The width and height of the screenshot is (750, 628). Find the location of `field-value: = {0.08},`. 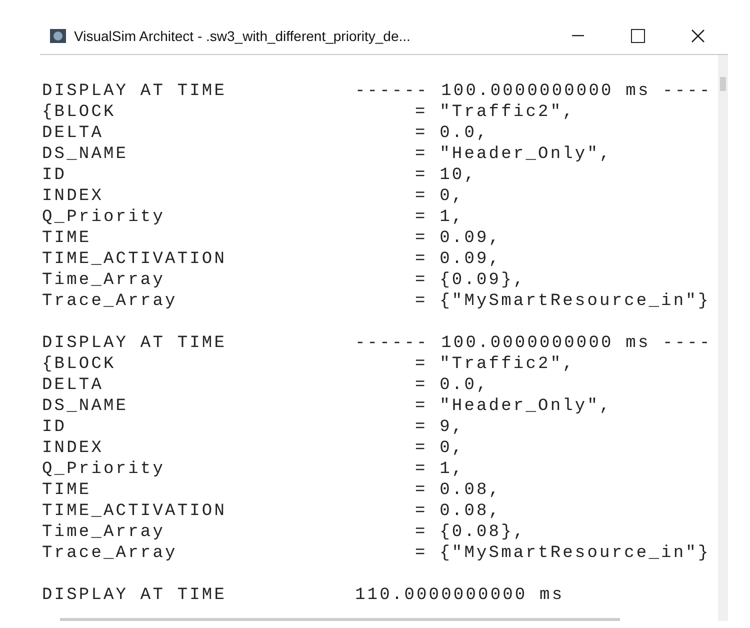

field-value: = {0.08}, is located at coordinates (470, 532).